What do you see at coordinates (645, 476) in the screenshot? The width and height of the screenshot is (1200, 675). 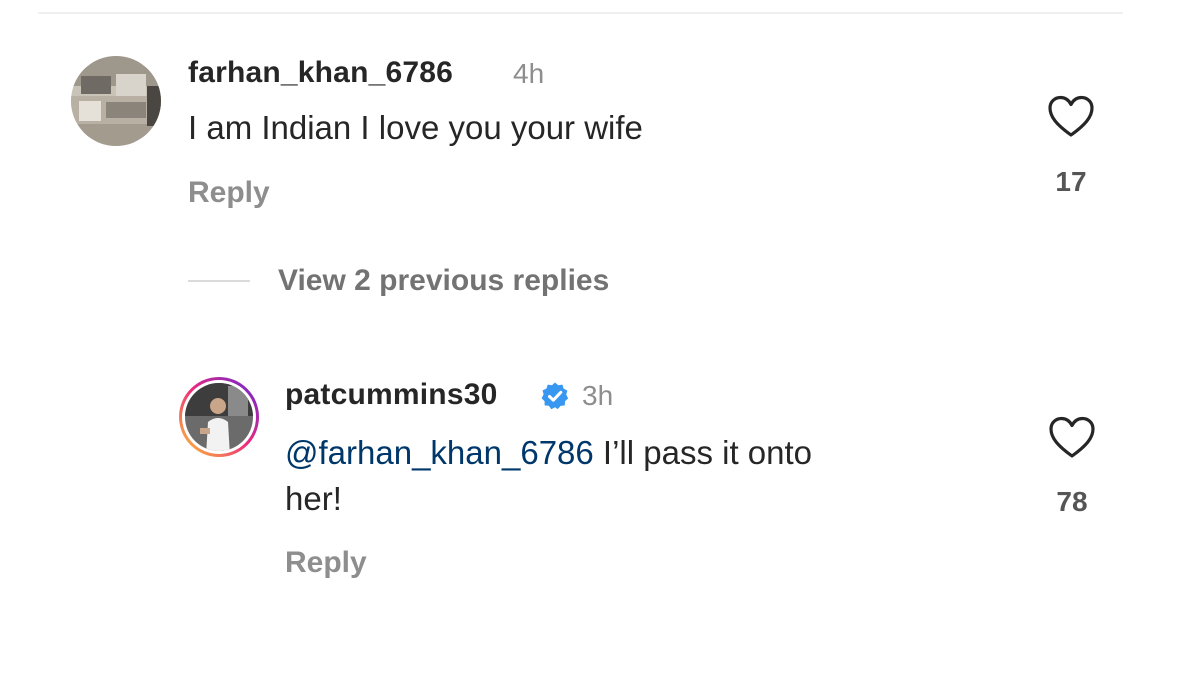 I see `comment-text: @farhan_khan_6786 I’ll pass it onto her!` at bounding box center [645, 476].